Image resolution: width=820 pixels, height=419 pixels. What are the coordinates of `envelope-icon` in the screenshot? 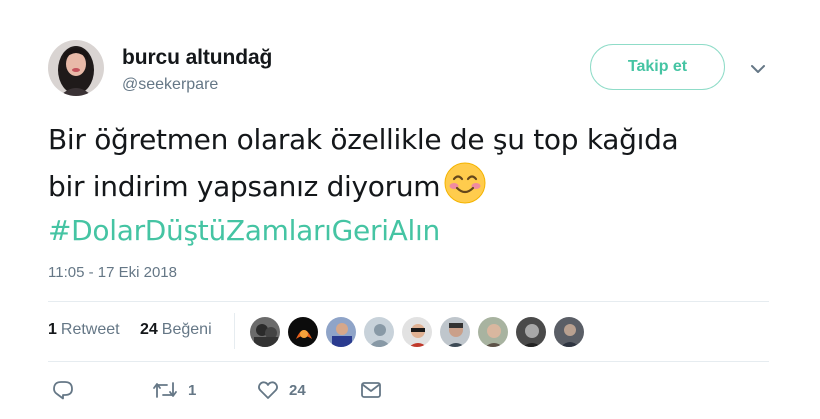 It's located at (371, 390).